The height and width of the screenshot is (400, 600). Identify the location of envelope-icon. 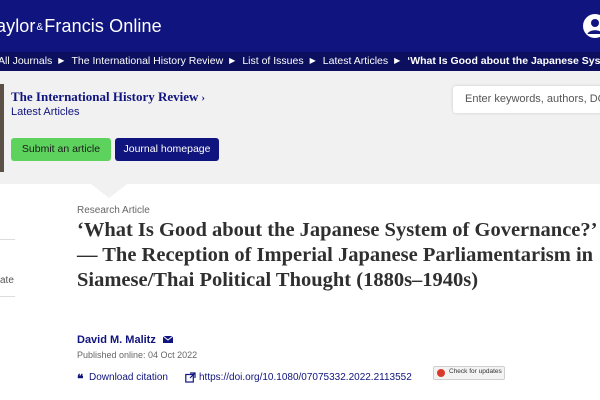
(168, 339).